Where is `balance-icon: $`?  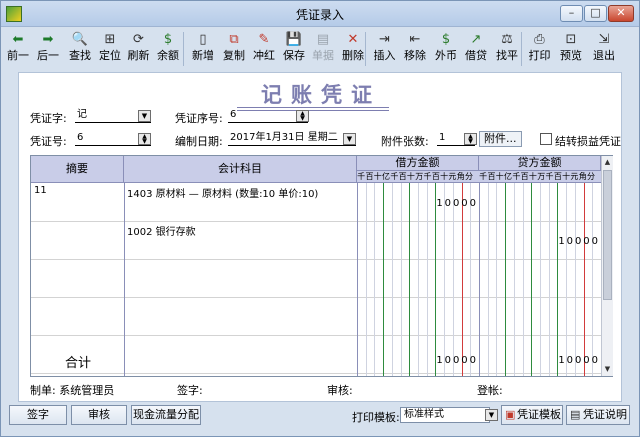
balance-icon: $ is located at coordinates (168, 39).